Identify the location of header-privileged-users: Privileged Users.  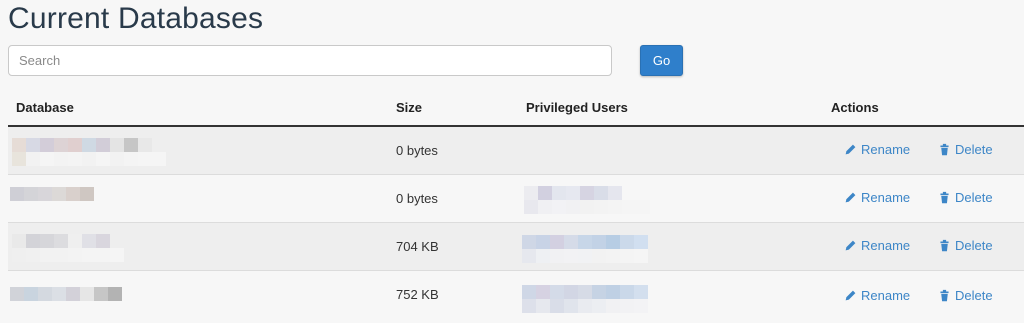
(577, 107).